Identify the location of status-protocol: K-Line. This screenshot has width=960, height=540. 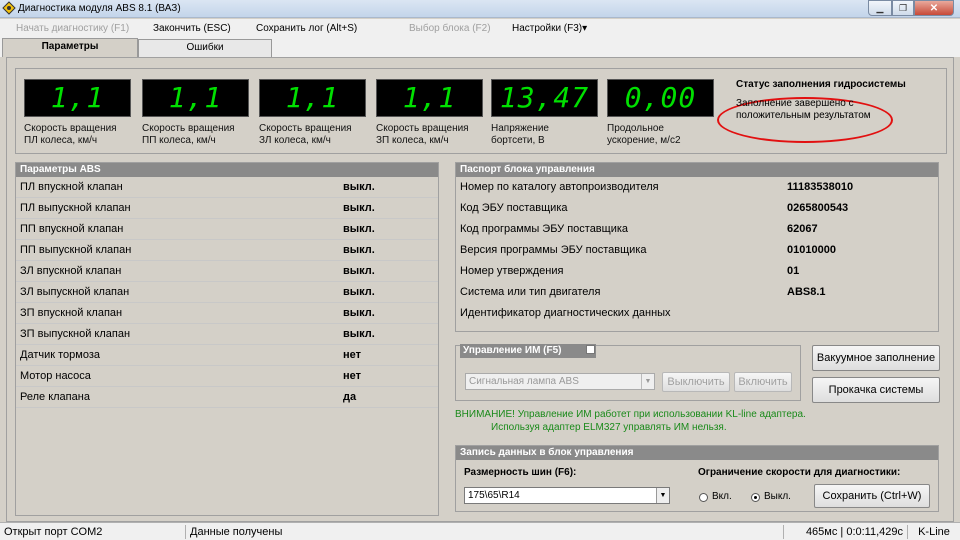
(934, 532).